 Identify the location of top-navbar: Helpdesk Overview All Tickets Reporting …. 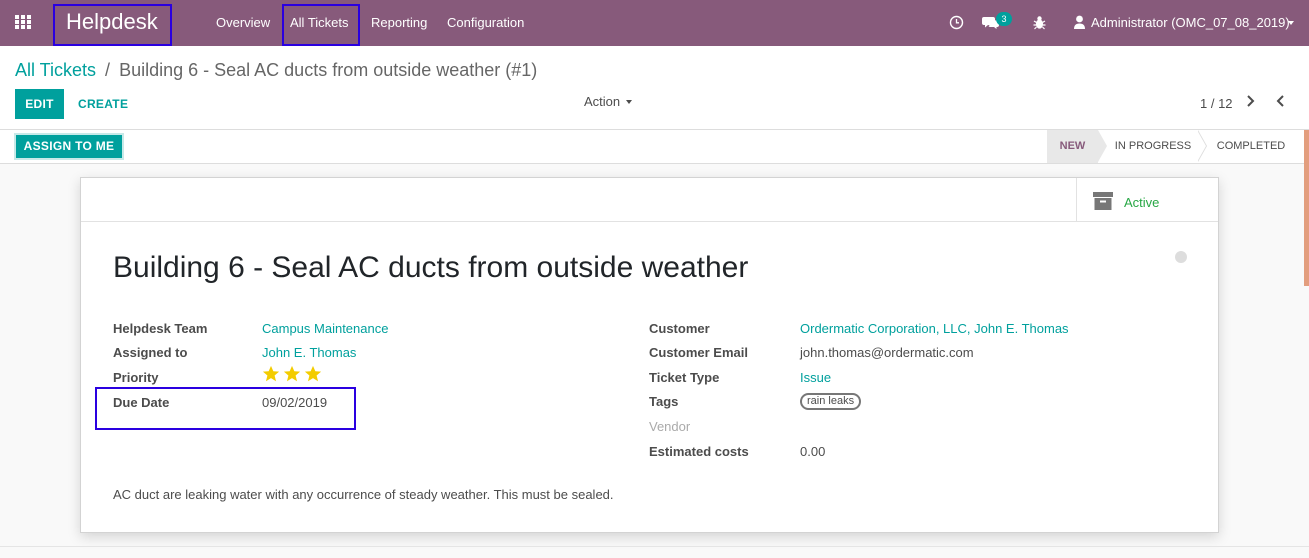
(654, 23).